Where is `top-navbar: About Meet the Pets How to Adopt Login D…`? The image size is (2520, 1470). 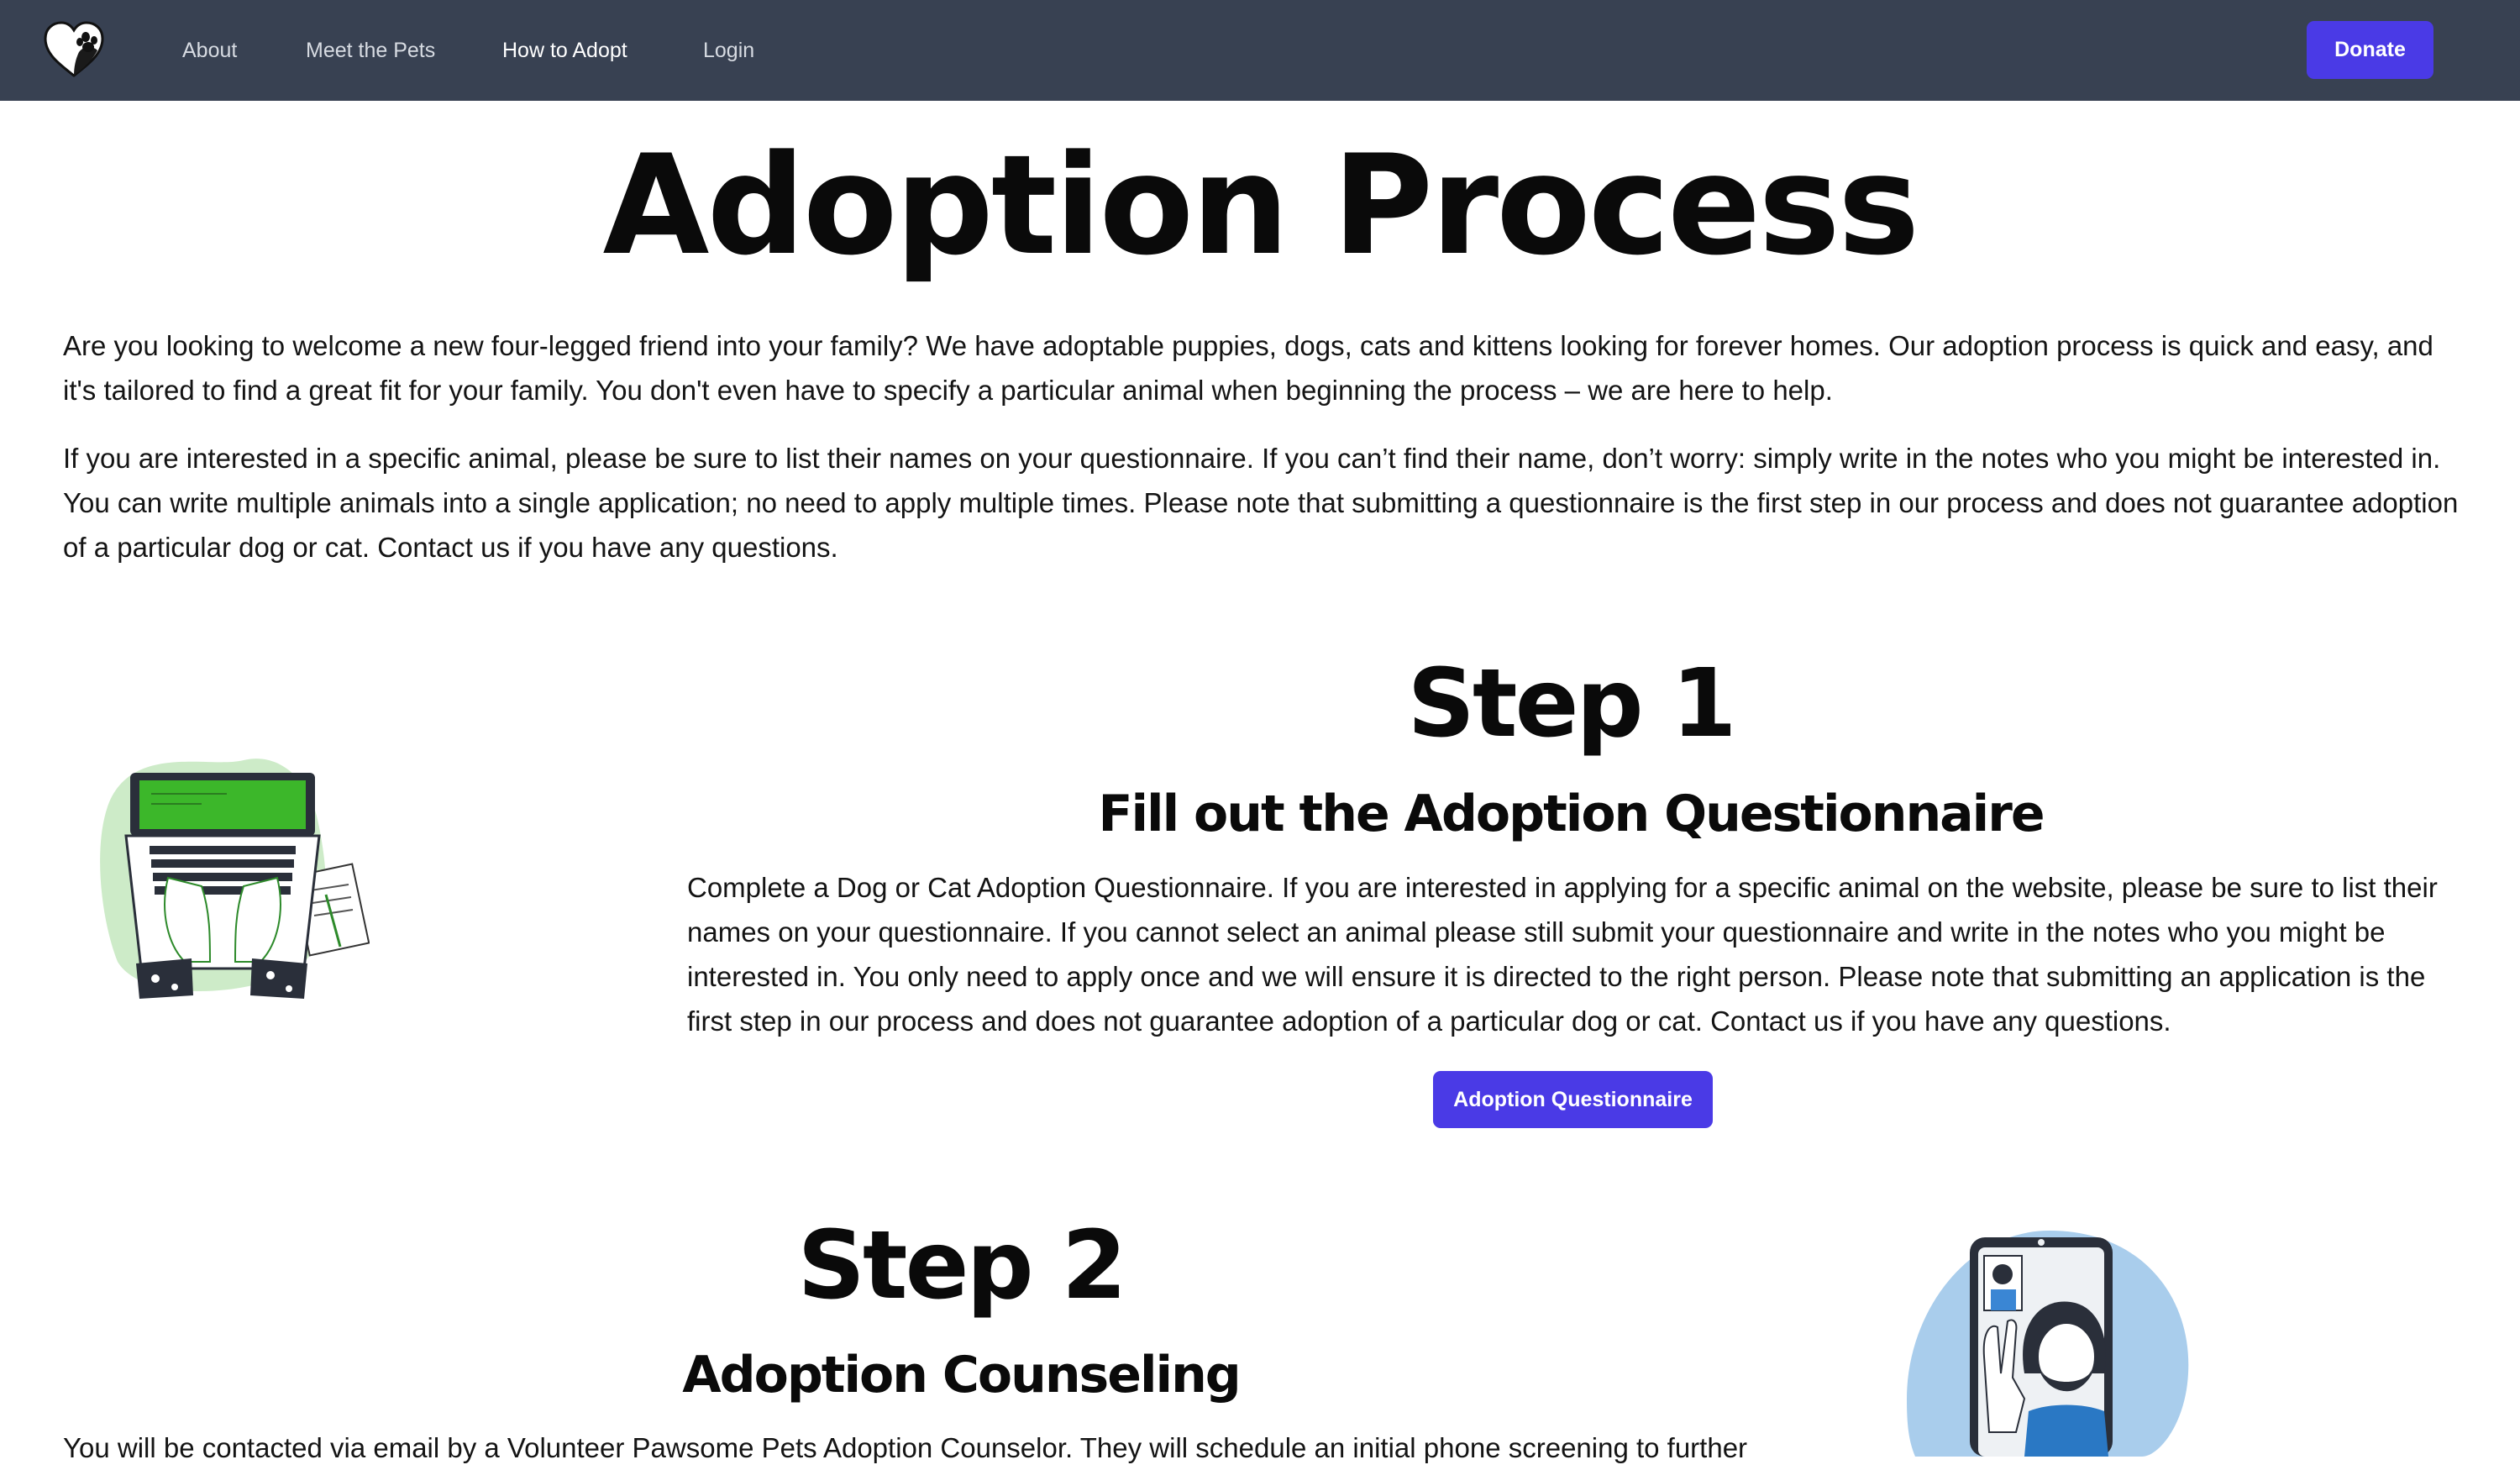
top-navbar: About Meet the Pets How to Adopt Login D… is located at coordinates (1260, 50).